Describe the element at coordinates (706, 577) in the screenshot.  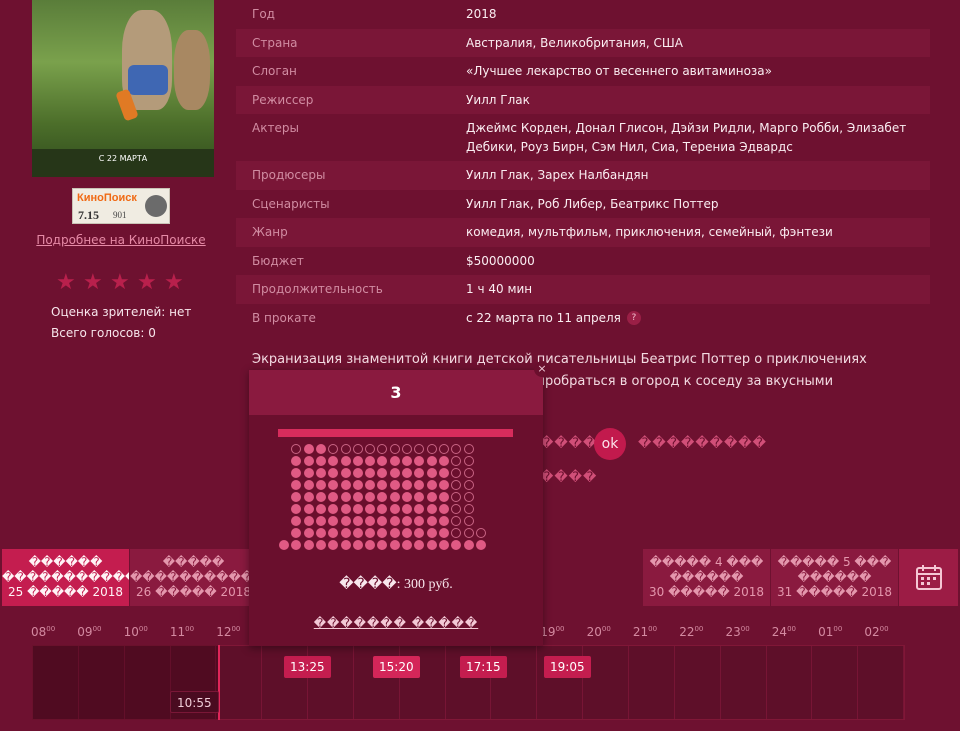
I see `date-tab: ����� 4 ��� ������ 30 ����� 2018` at that location.